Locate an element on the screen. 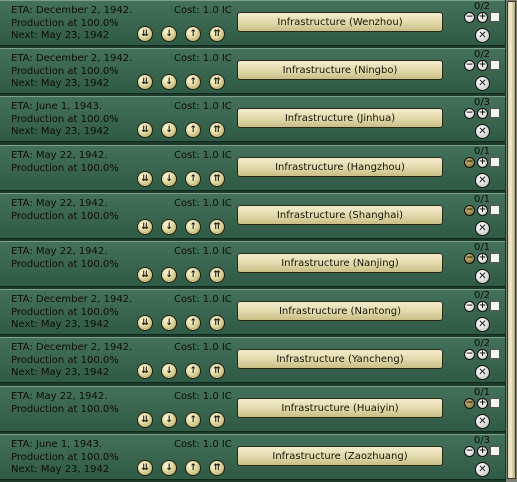 Image resolution: width=517 pixels, height=482 pixels. double-chevron-up-icon: ⇈ is located at coordinates (217, 129).